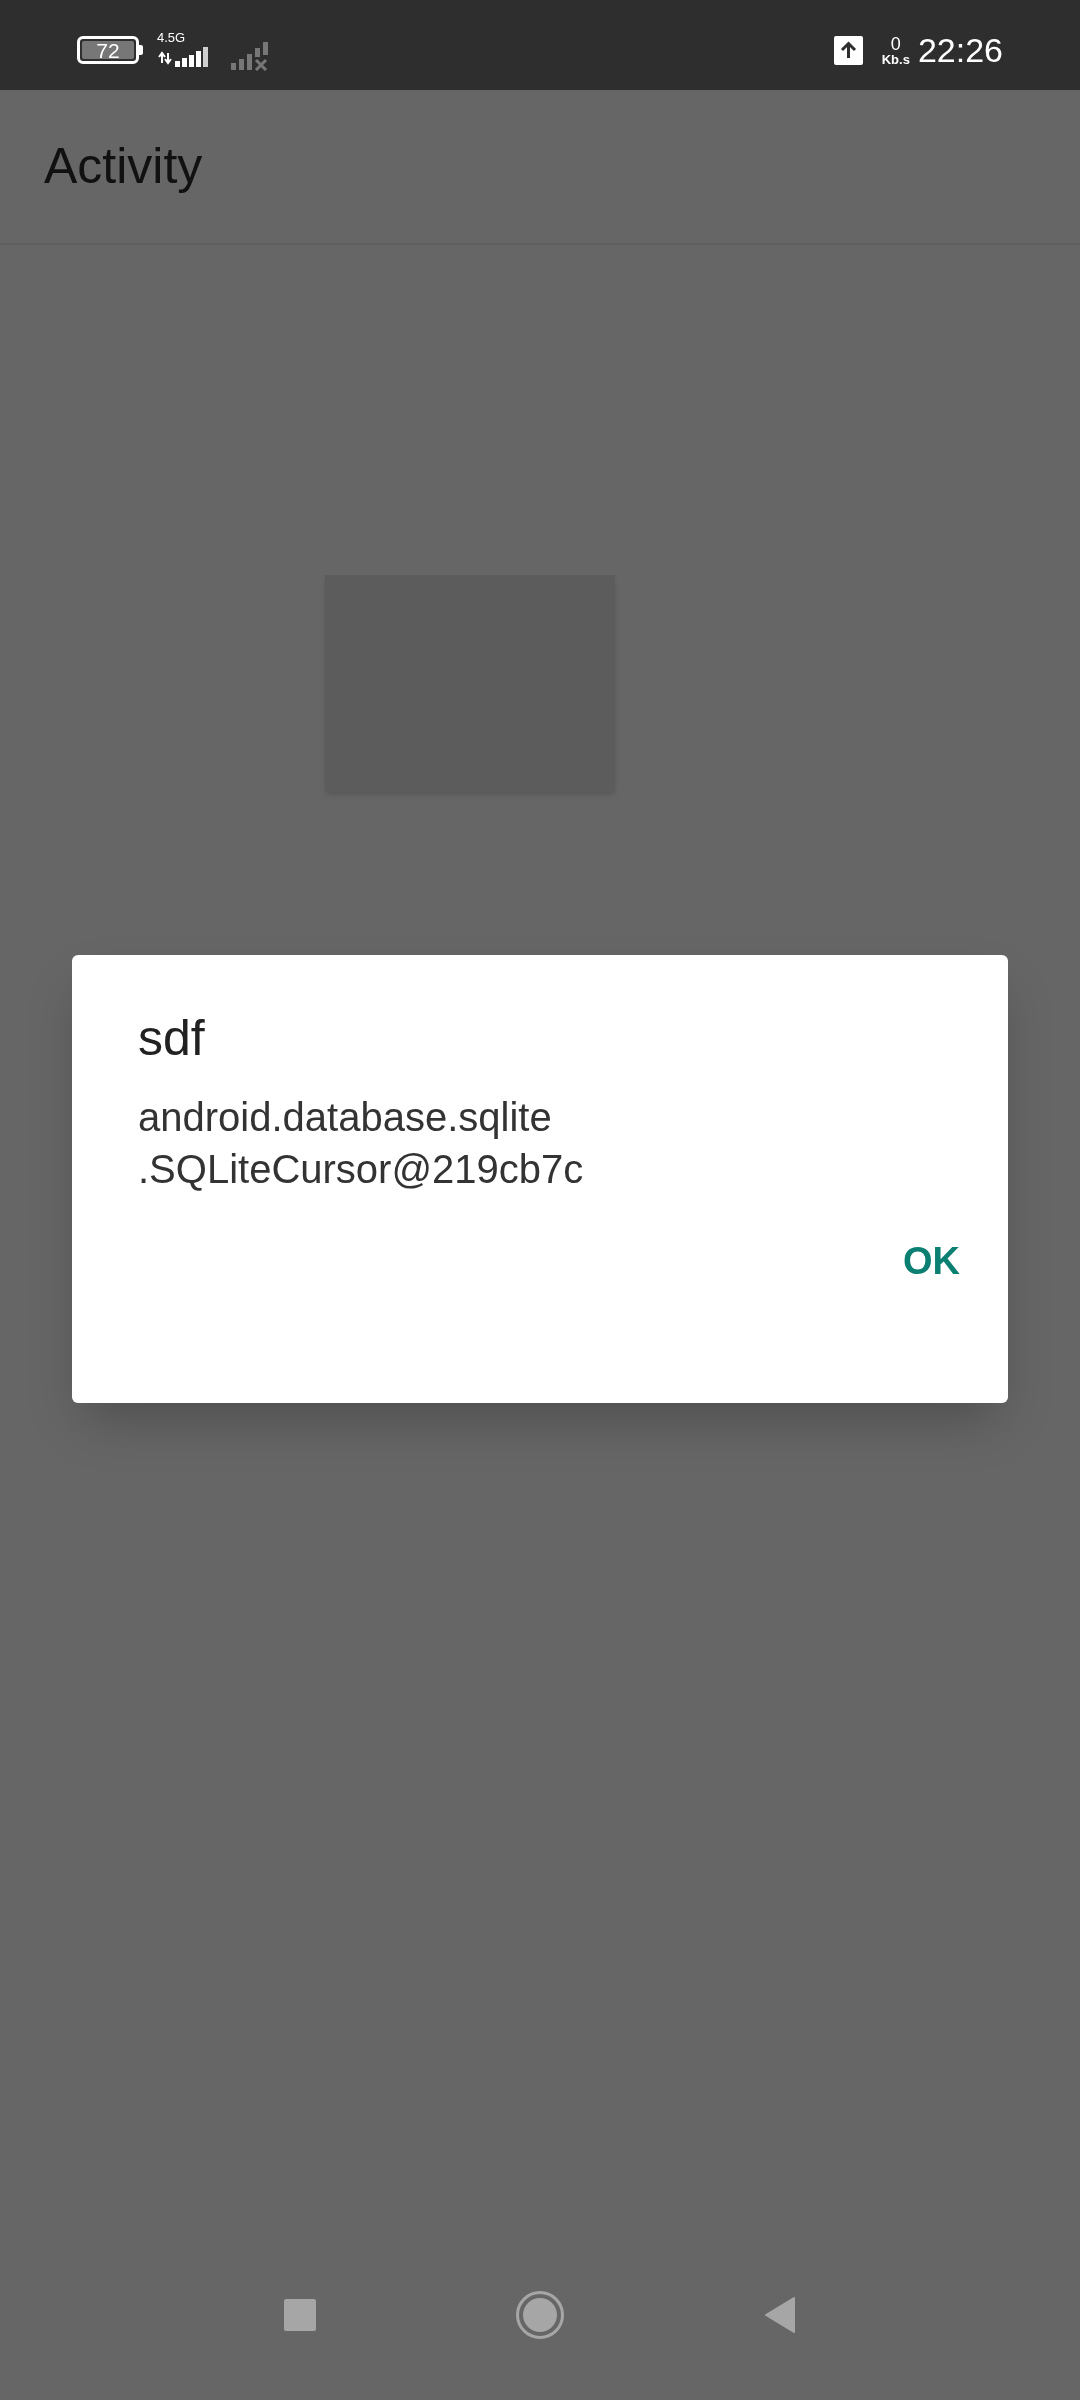 The width and height of the screenshot is (1080, 2400). What do you see at coordinates (848, 50) in the screenshot?
I see `upload-icon` at bounding box center [848, 50].